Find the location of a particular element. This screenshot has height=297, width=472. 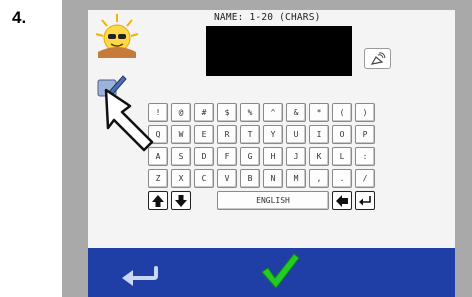

sun-with-glasses-icon is located at coordinates (117, 36).